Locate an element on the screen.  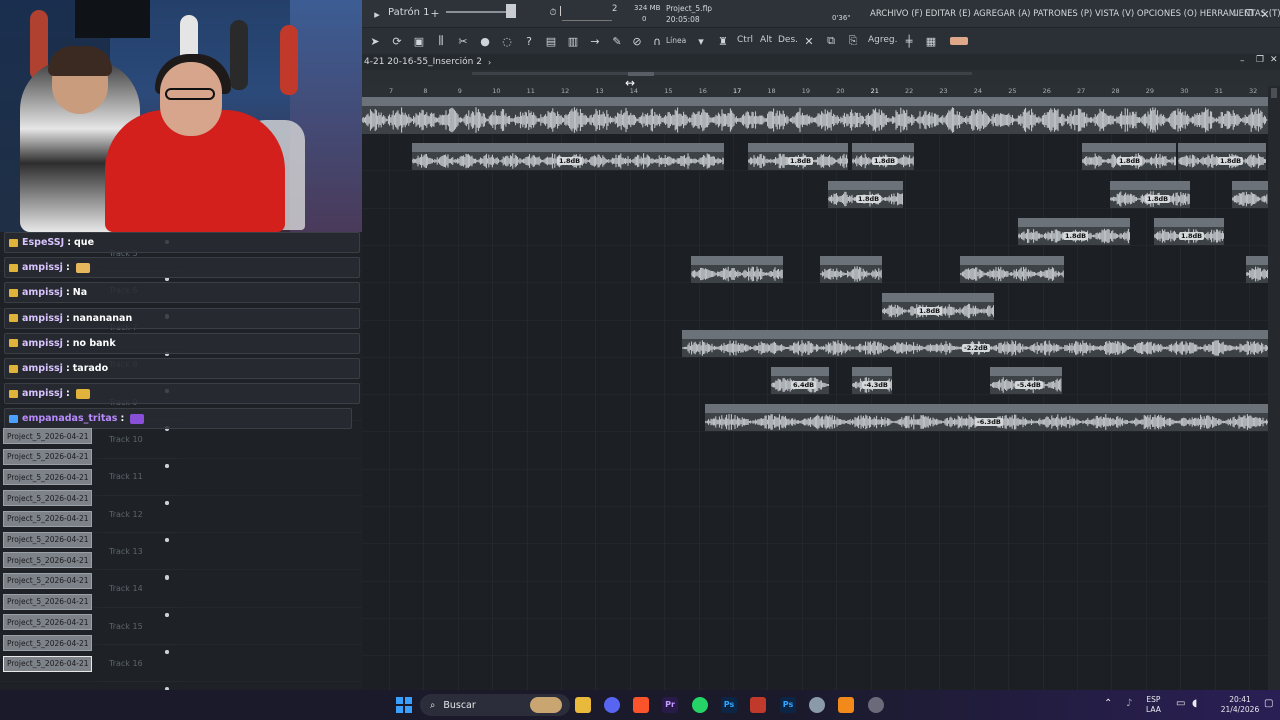
chevron-up-icon: ⌃ is located at coordinates (1108, 703).